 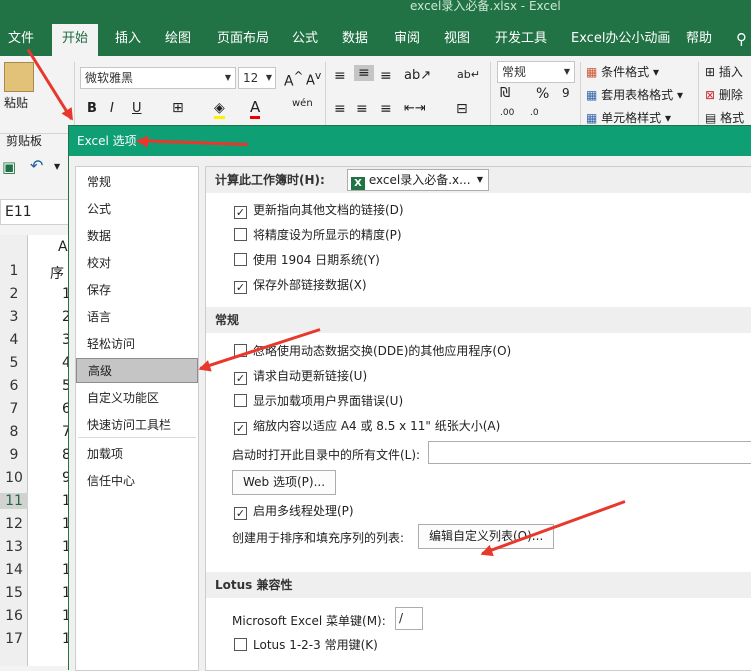 What do you see at coordinates (16, 102) in the screenshot?
I see `paste-label: 粘贴` at bounding box center [16, 102].